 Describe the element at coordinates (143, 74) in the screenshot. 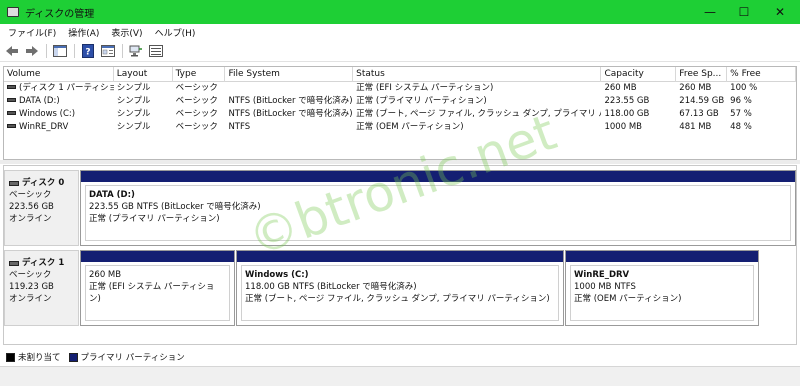

I see `column-header-layout: Layout` at that location.